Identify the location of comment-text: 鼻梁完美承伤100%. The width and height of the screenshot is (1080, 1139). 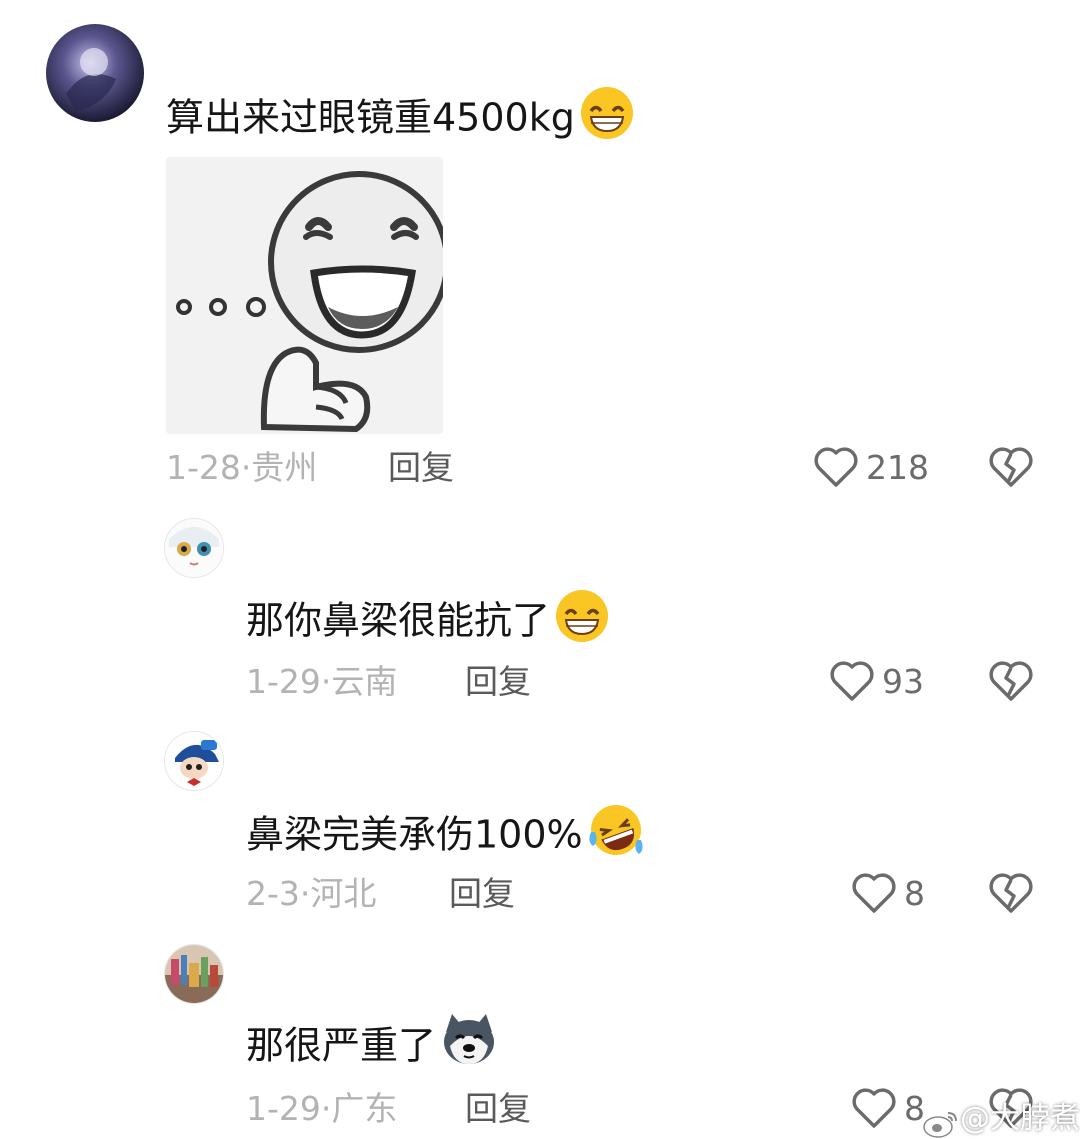
(445, 834).